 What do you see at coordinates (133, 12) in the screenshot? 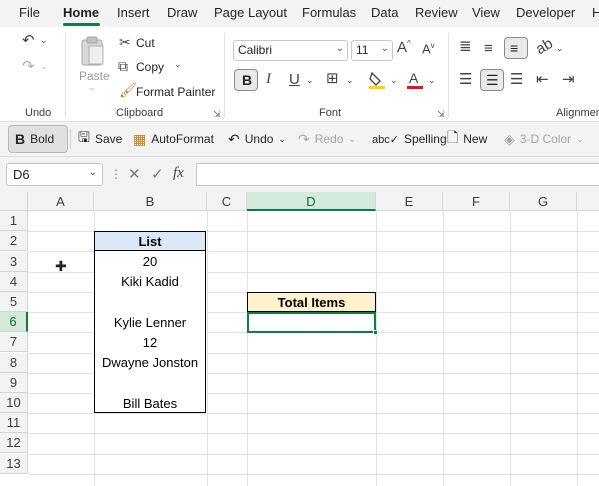
I see `menu-insert: Insert` at bounding box center [133, 12].